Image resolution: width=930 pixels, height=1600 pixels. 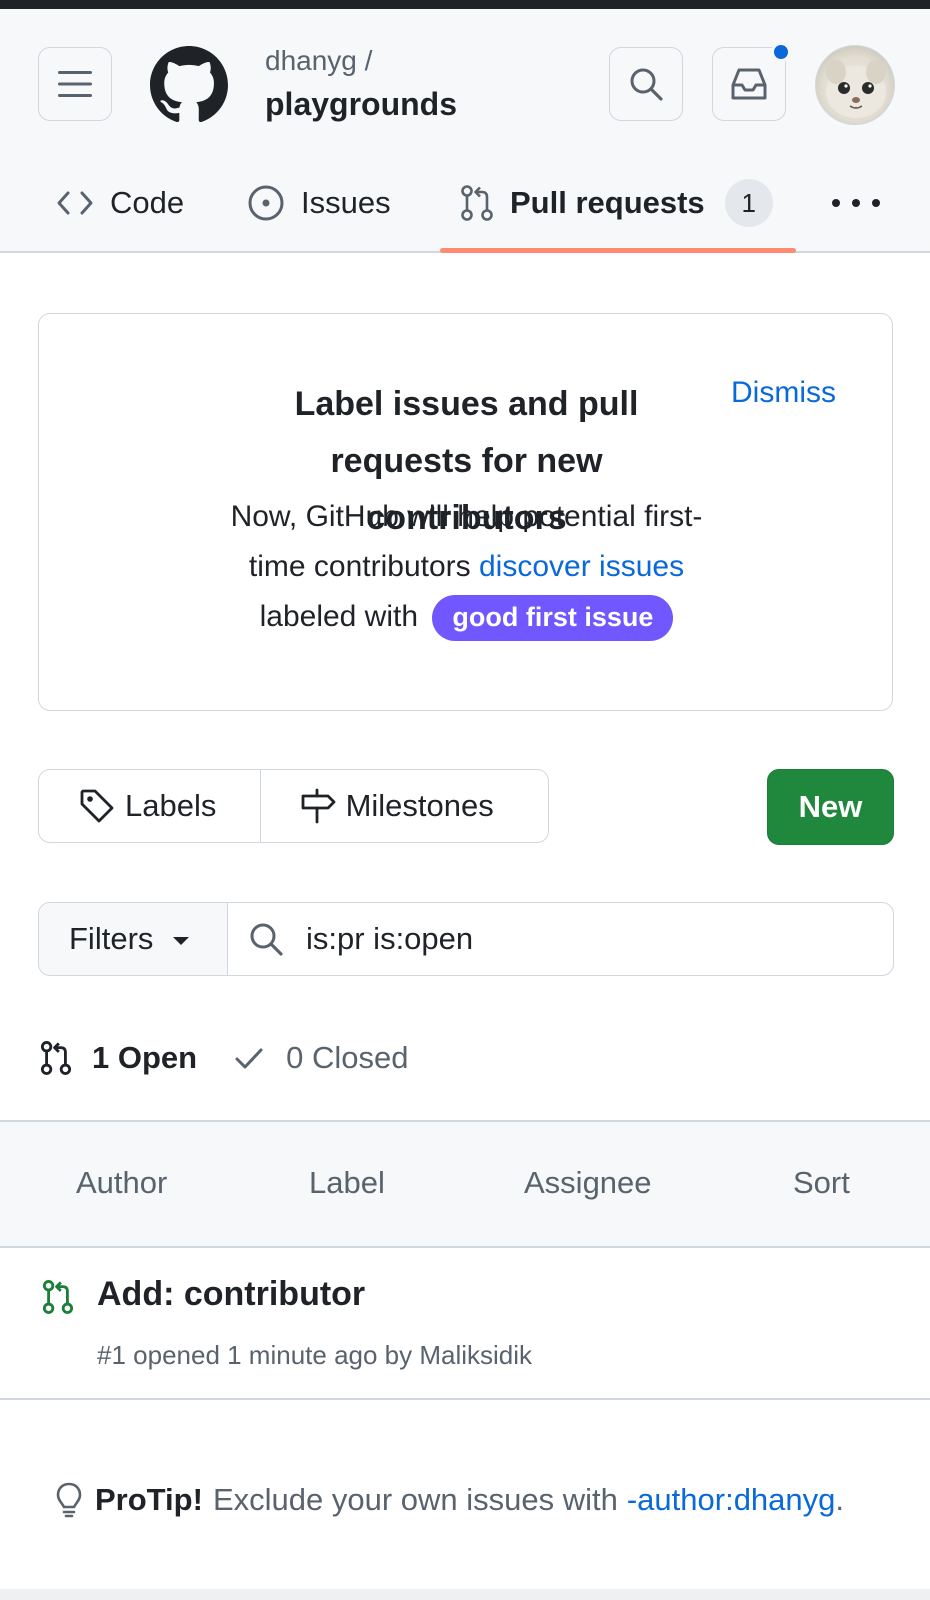 I want to click on tab-pull-requests-label: Pull requests, so click(x=607, y=202).